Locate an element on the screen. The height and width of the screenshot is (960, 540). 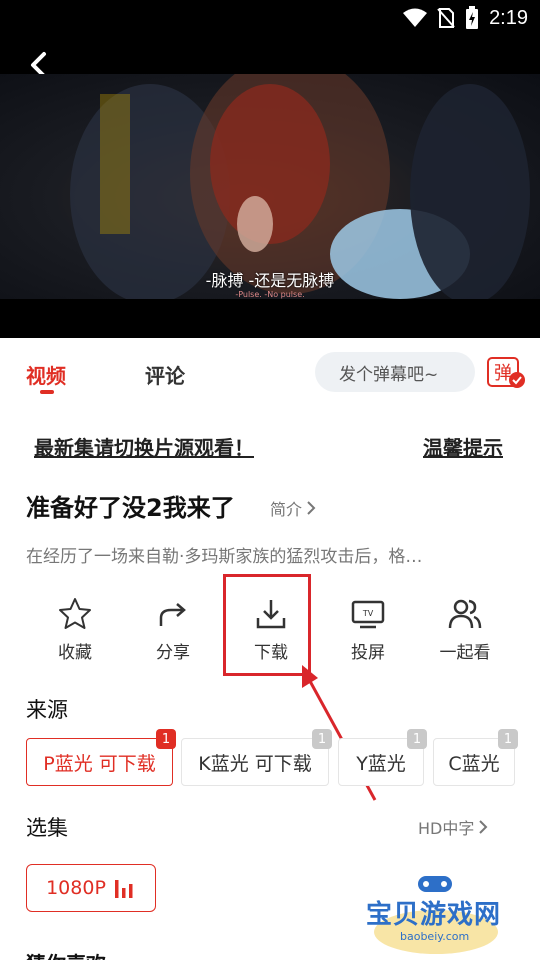
svg-text: TV is located at coordinates (368, 613).